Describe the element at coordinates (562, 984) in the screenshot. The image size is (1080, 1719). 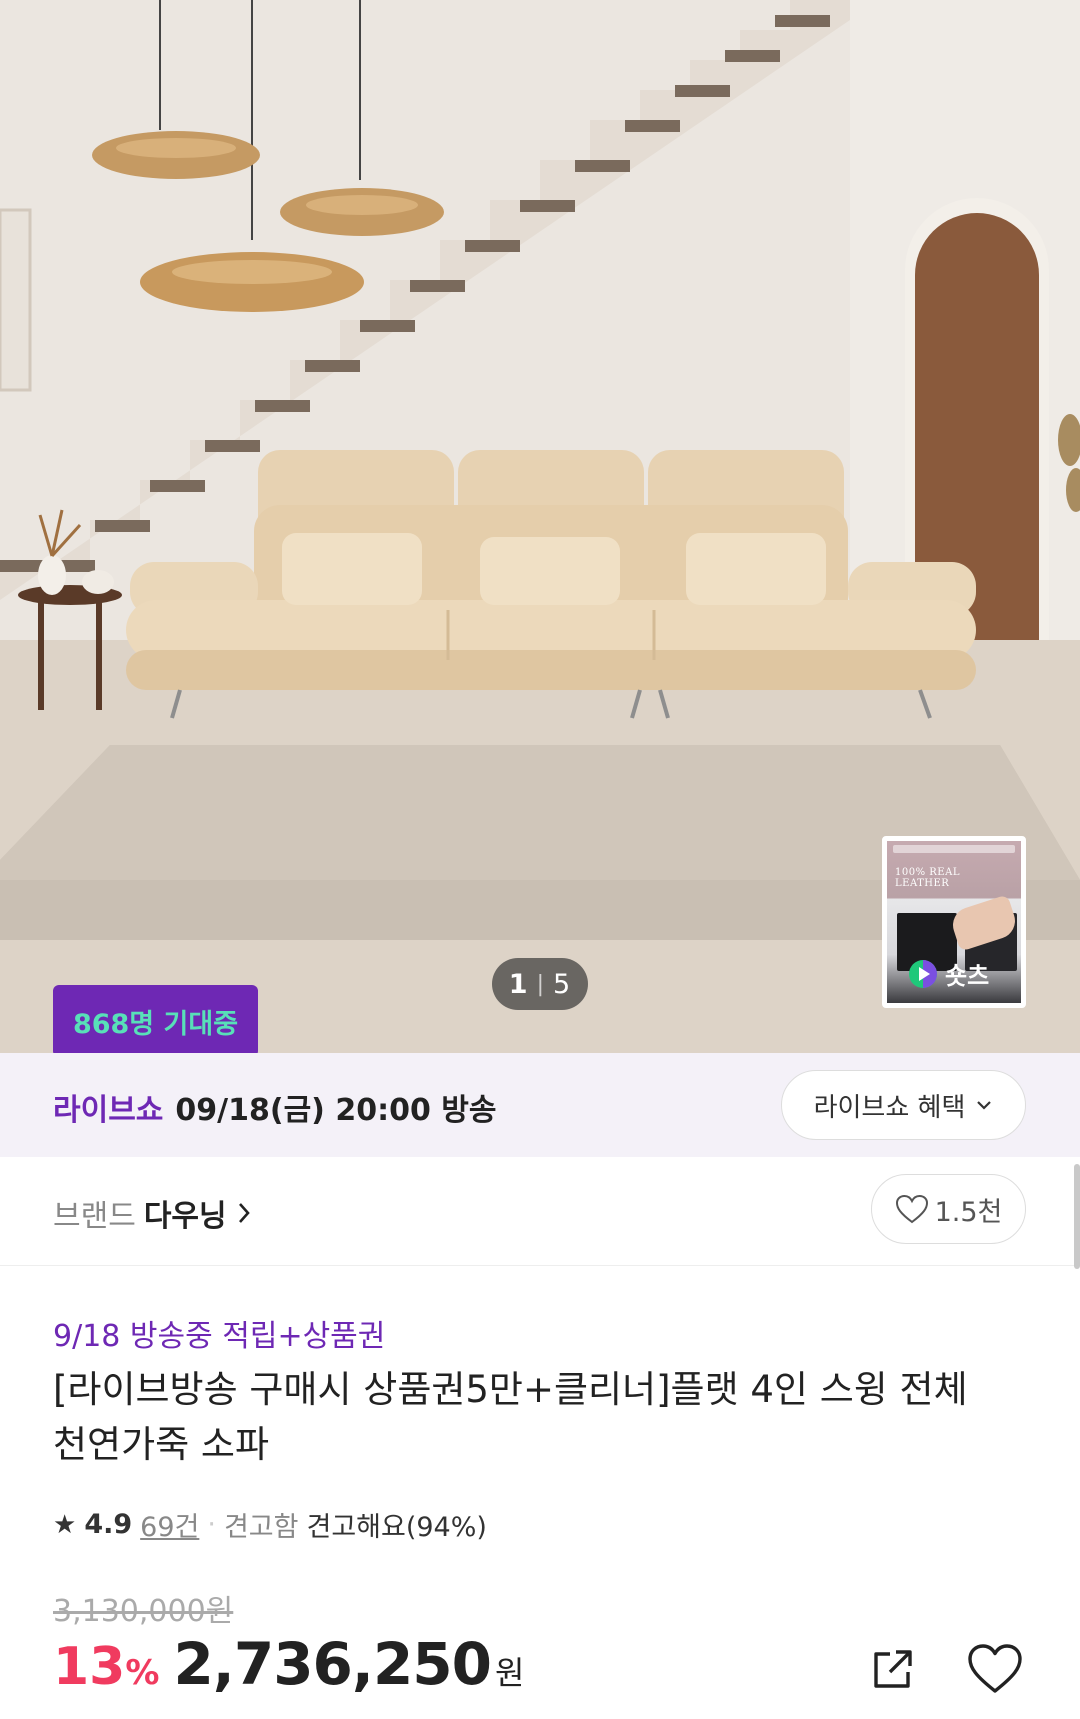
I see `image-counter-total: 5` at that location.